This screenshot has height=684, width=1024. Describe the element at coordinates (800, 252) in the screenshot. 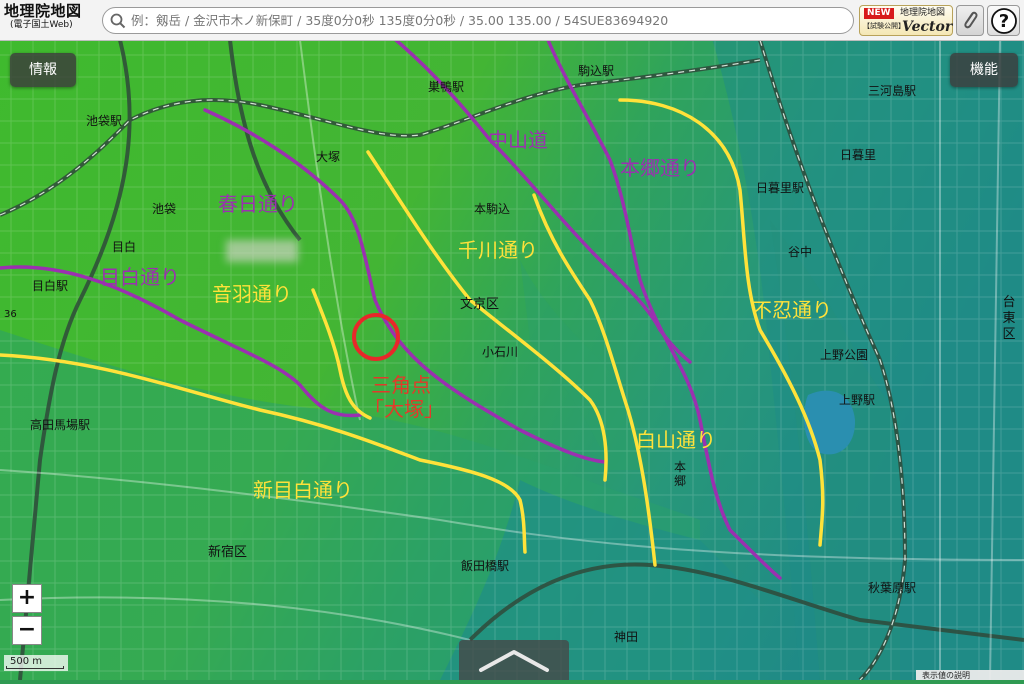

I see `label-yanaka: 谷中` at that location.